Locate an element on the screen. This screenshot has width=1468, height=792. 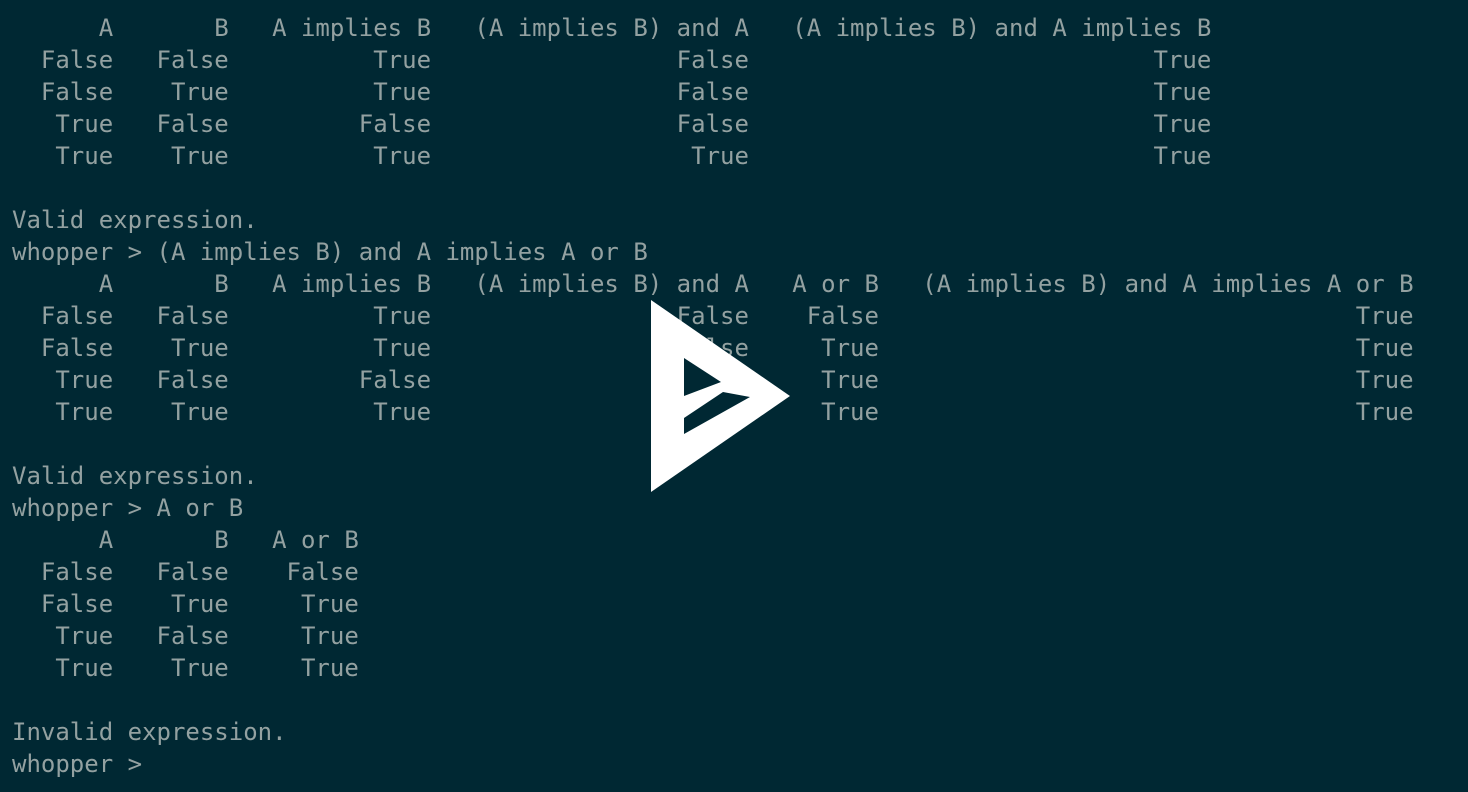
terminal-line: False True True is located at coordinates (185, 604).